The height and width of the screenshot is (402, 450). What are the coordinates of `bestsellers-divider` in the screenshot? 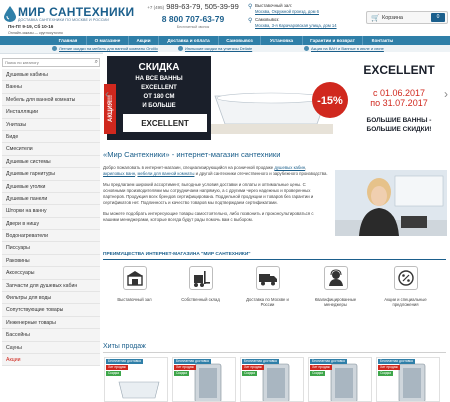 It's located at (274, 352).